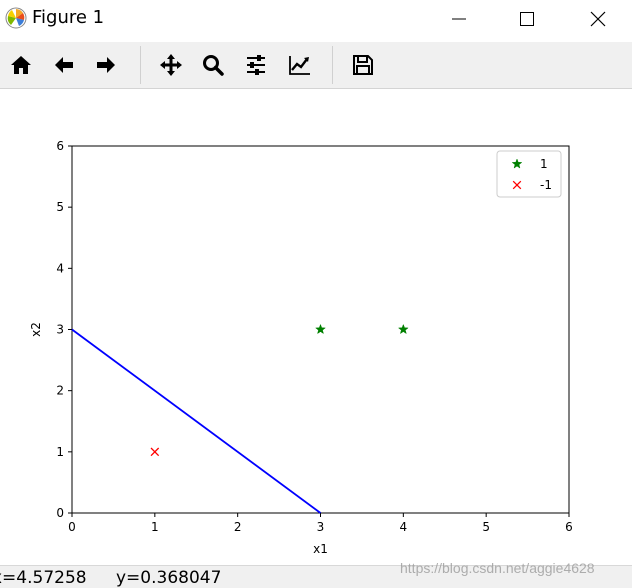  I want to click on configure-subplots-button, so click(256, 65).